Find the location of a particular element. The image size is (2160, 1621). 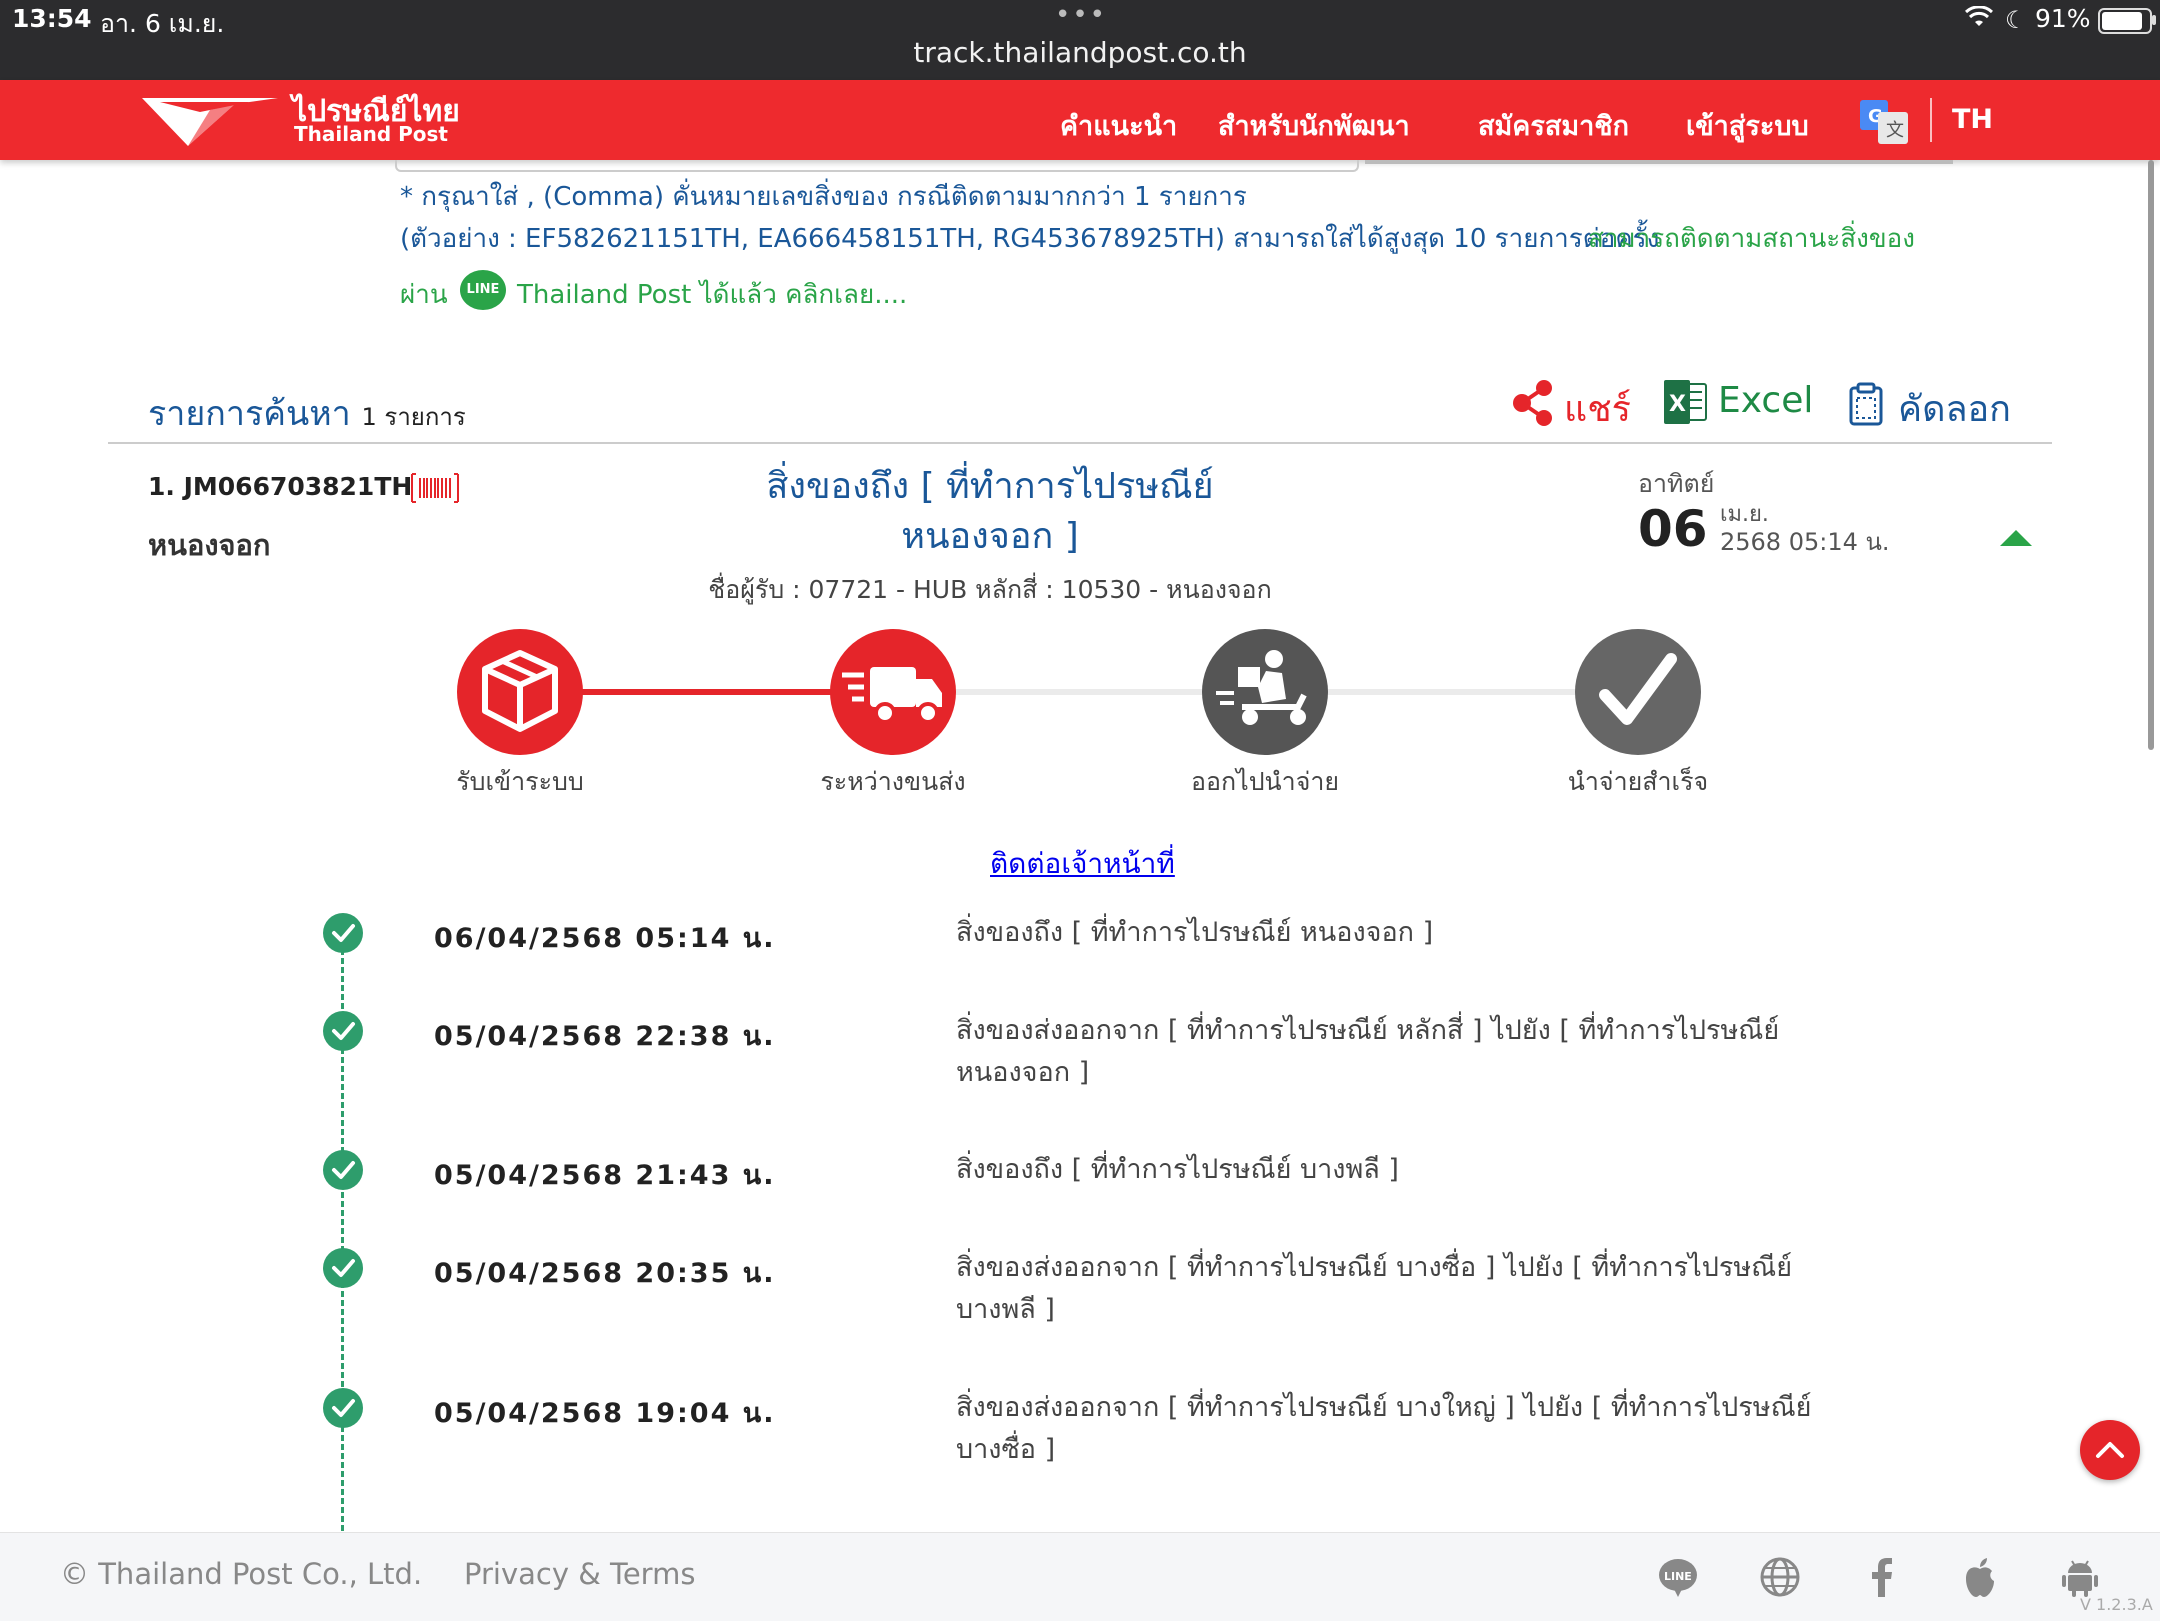

step-label-out-for-delivery: ออกไปนำจ่าย is located at coordinates (1265, 781).